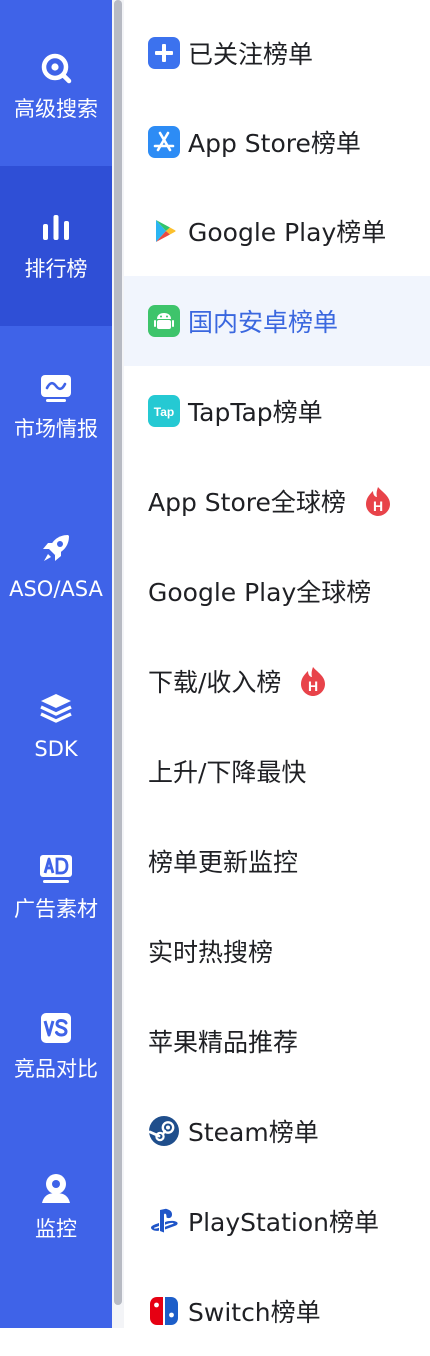 The image size is (430, 1356). Describe the element at coordinates (251, 54) in the screenshot. I see `menu-item-label: 已关注榜单` at that location.